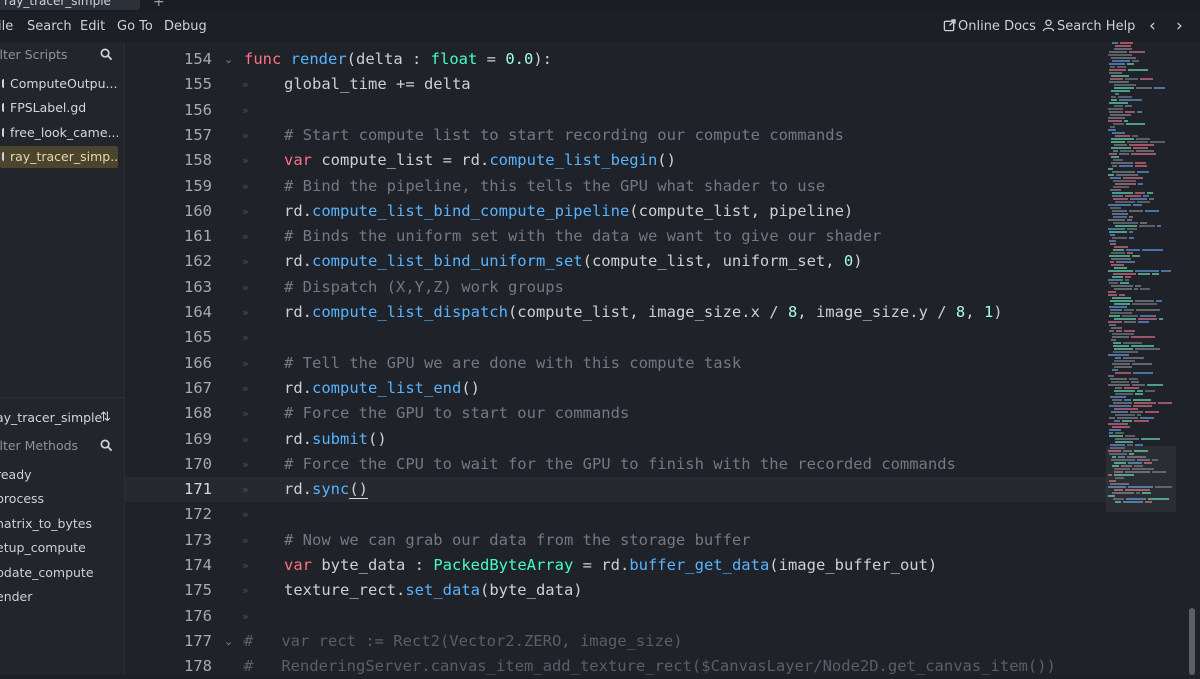 Image resolution: width=1200 pixels, height=679 pixels. I want to click on line-number: 175, so click(198, 590).